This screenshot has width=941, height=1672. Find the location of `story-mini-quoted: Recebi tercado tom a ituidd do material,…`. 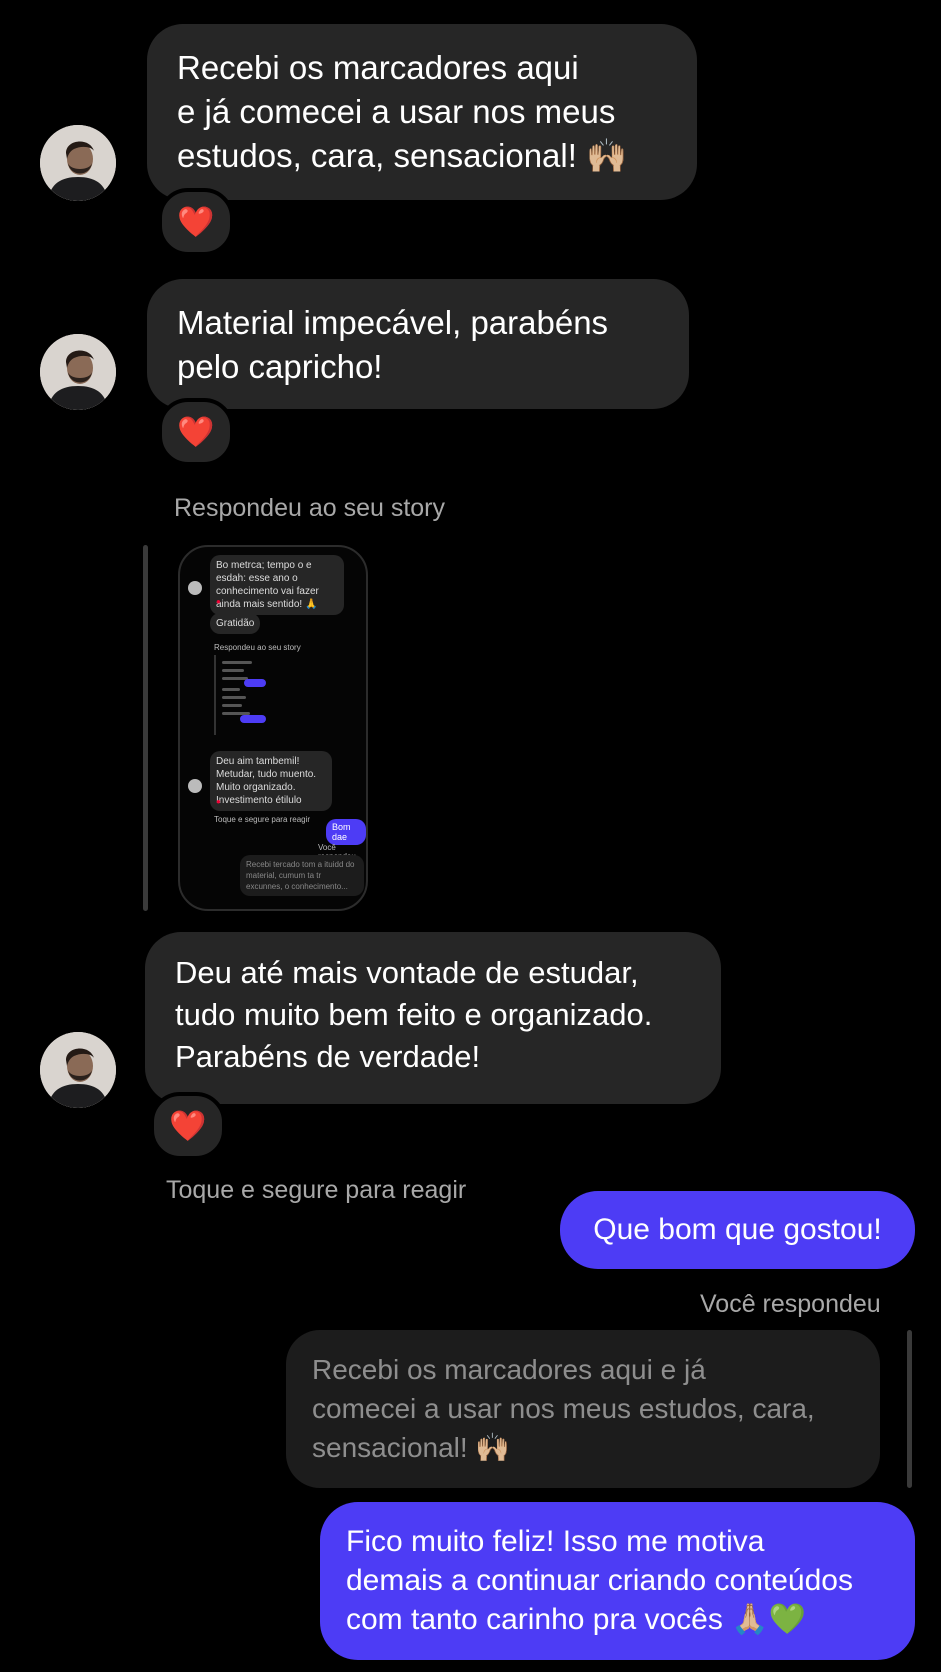

story-mini-quoted: Recebi tercado tom a ituidd do material,… is located at coordinates (302, 875).